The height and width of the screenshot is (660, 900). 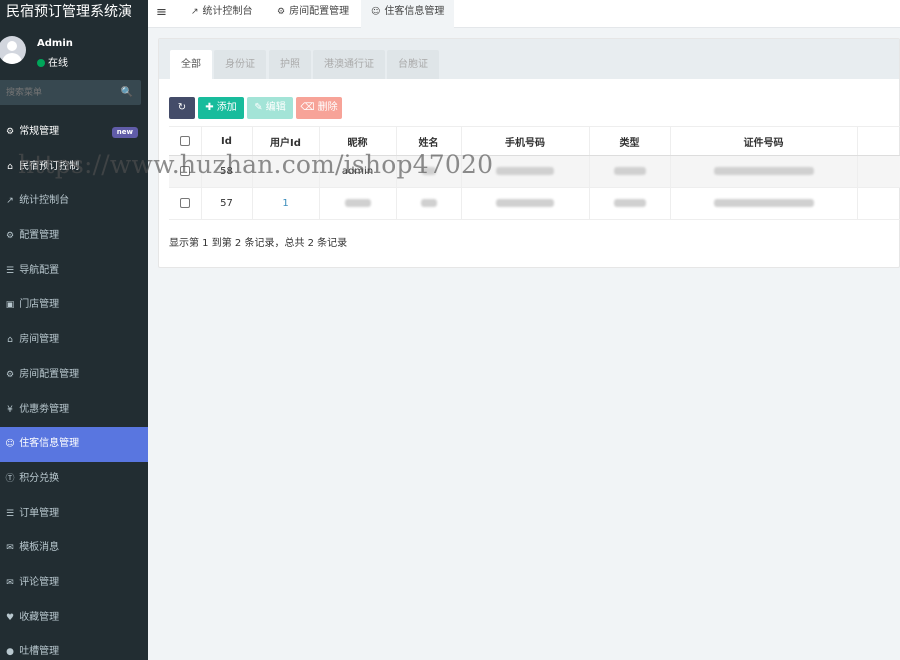 I want to click on sidebar-item-rooms: ⌂ 房间管理, so click(x=74, y=340).